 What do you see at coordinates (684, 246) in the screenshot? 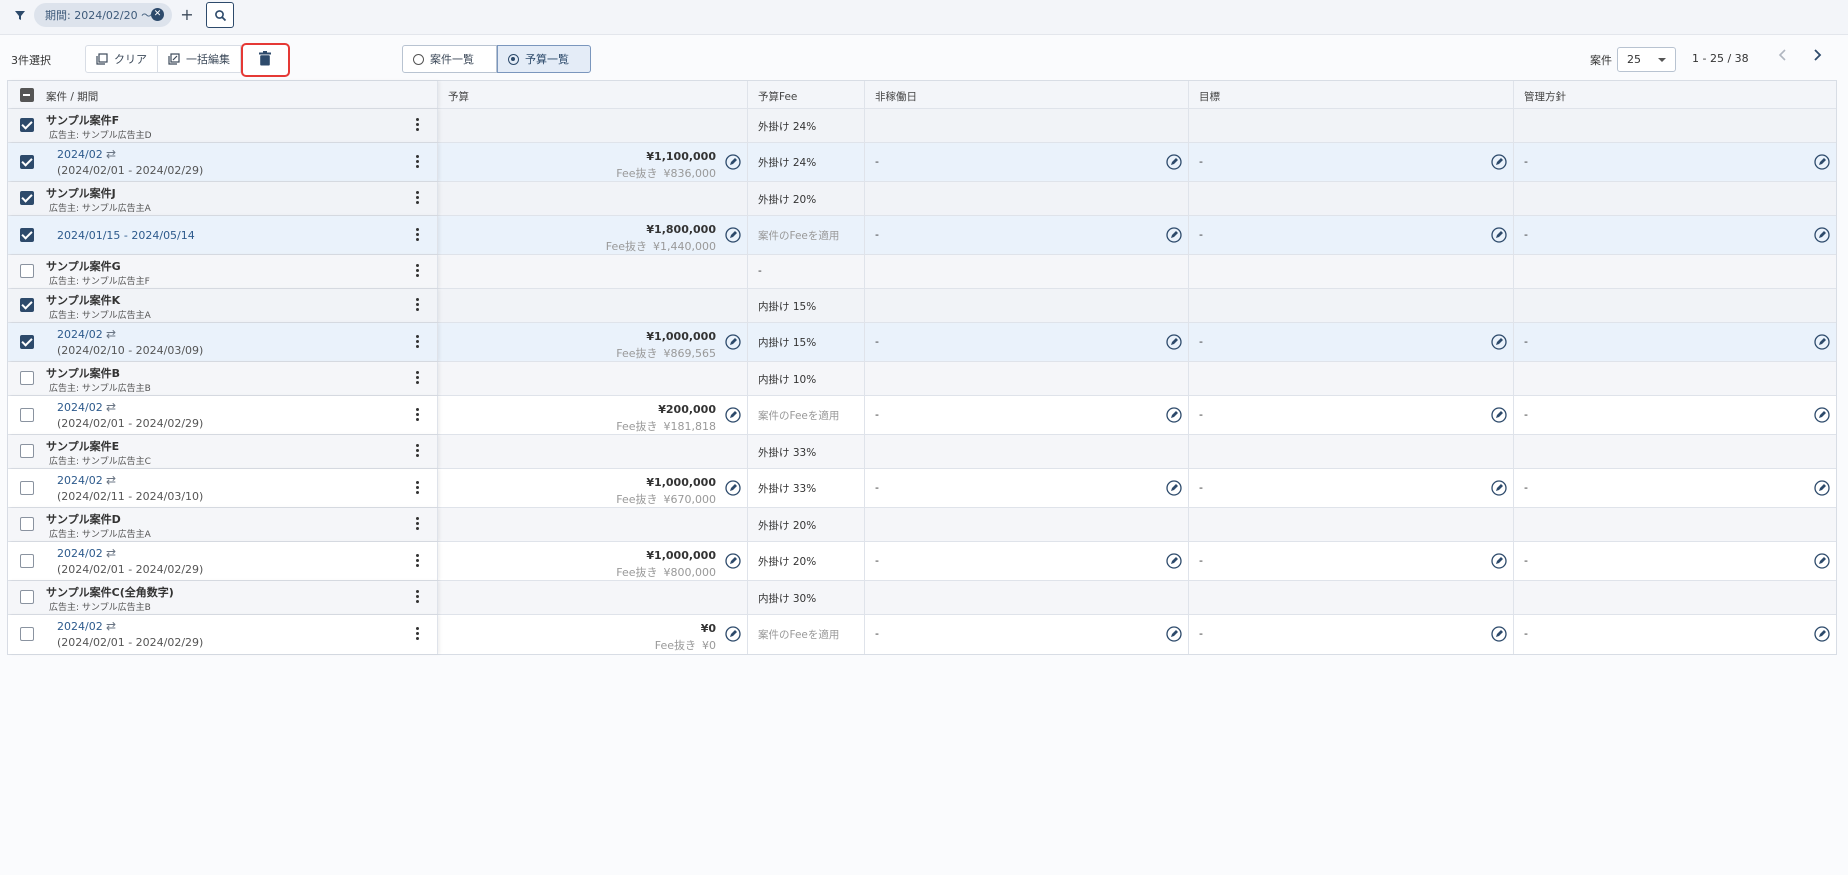
I see `fee-excluded-value: ¥1,440,000` at bounding box center [684, 246].